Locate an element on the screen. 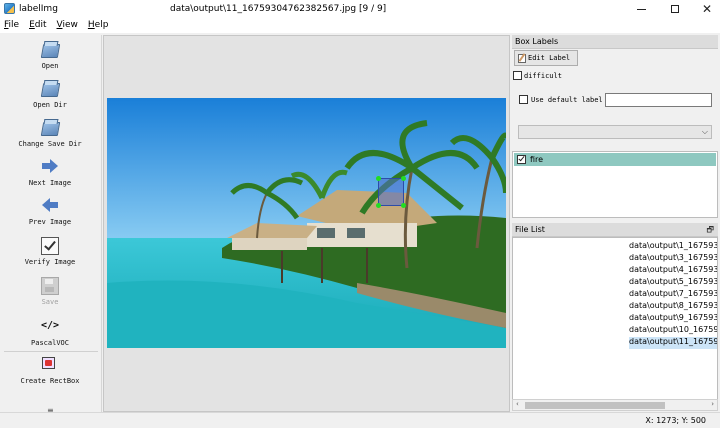  menu-file: File is located at coordinates (12, 25).